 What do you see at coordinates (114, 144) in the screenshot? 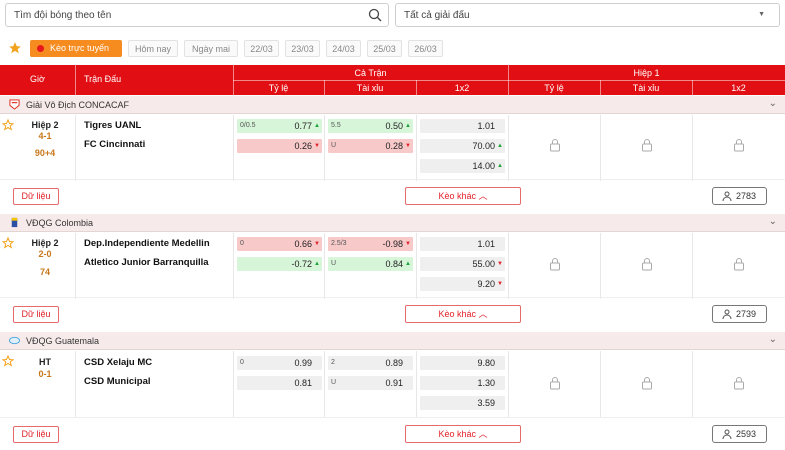
I see `away-team: FC Cincinnati` at bounding box center [114, 144].